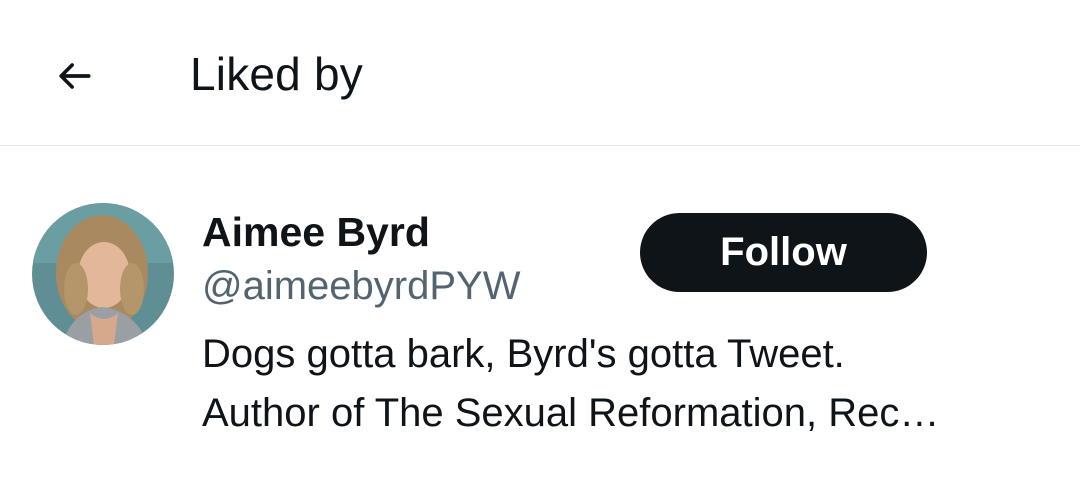  What do you see at coordinates (783, 252) in the screenshot?
I see `follow-button: Follow` at bounding box center [783, 252].